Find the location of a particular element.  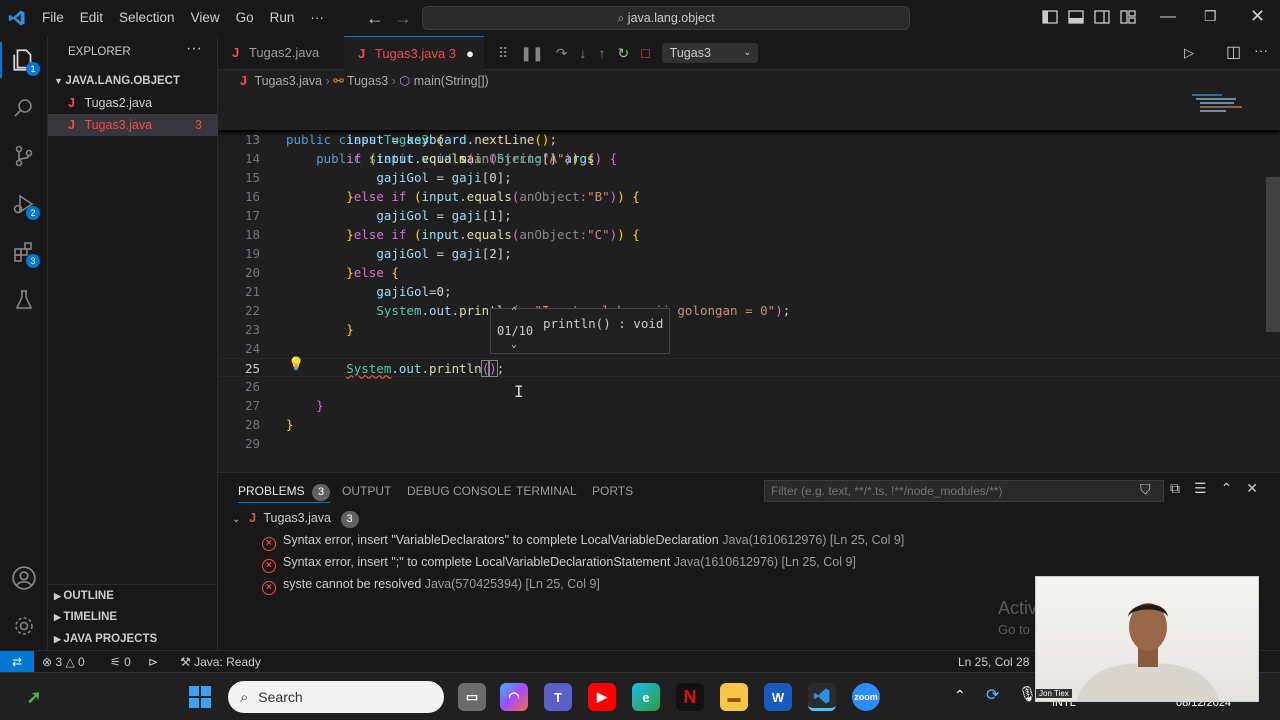

settings-gear-icon is located at coordinates (24, 626).